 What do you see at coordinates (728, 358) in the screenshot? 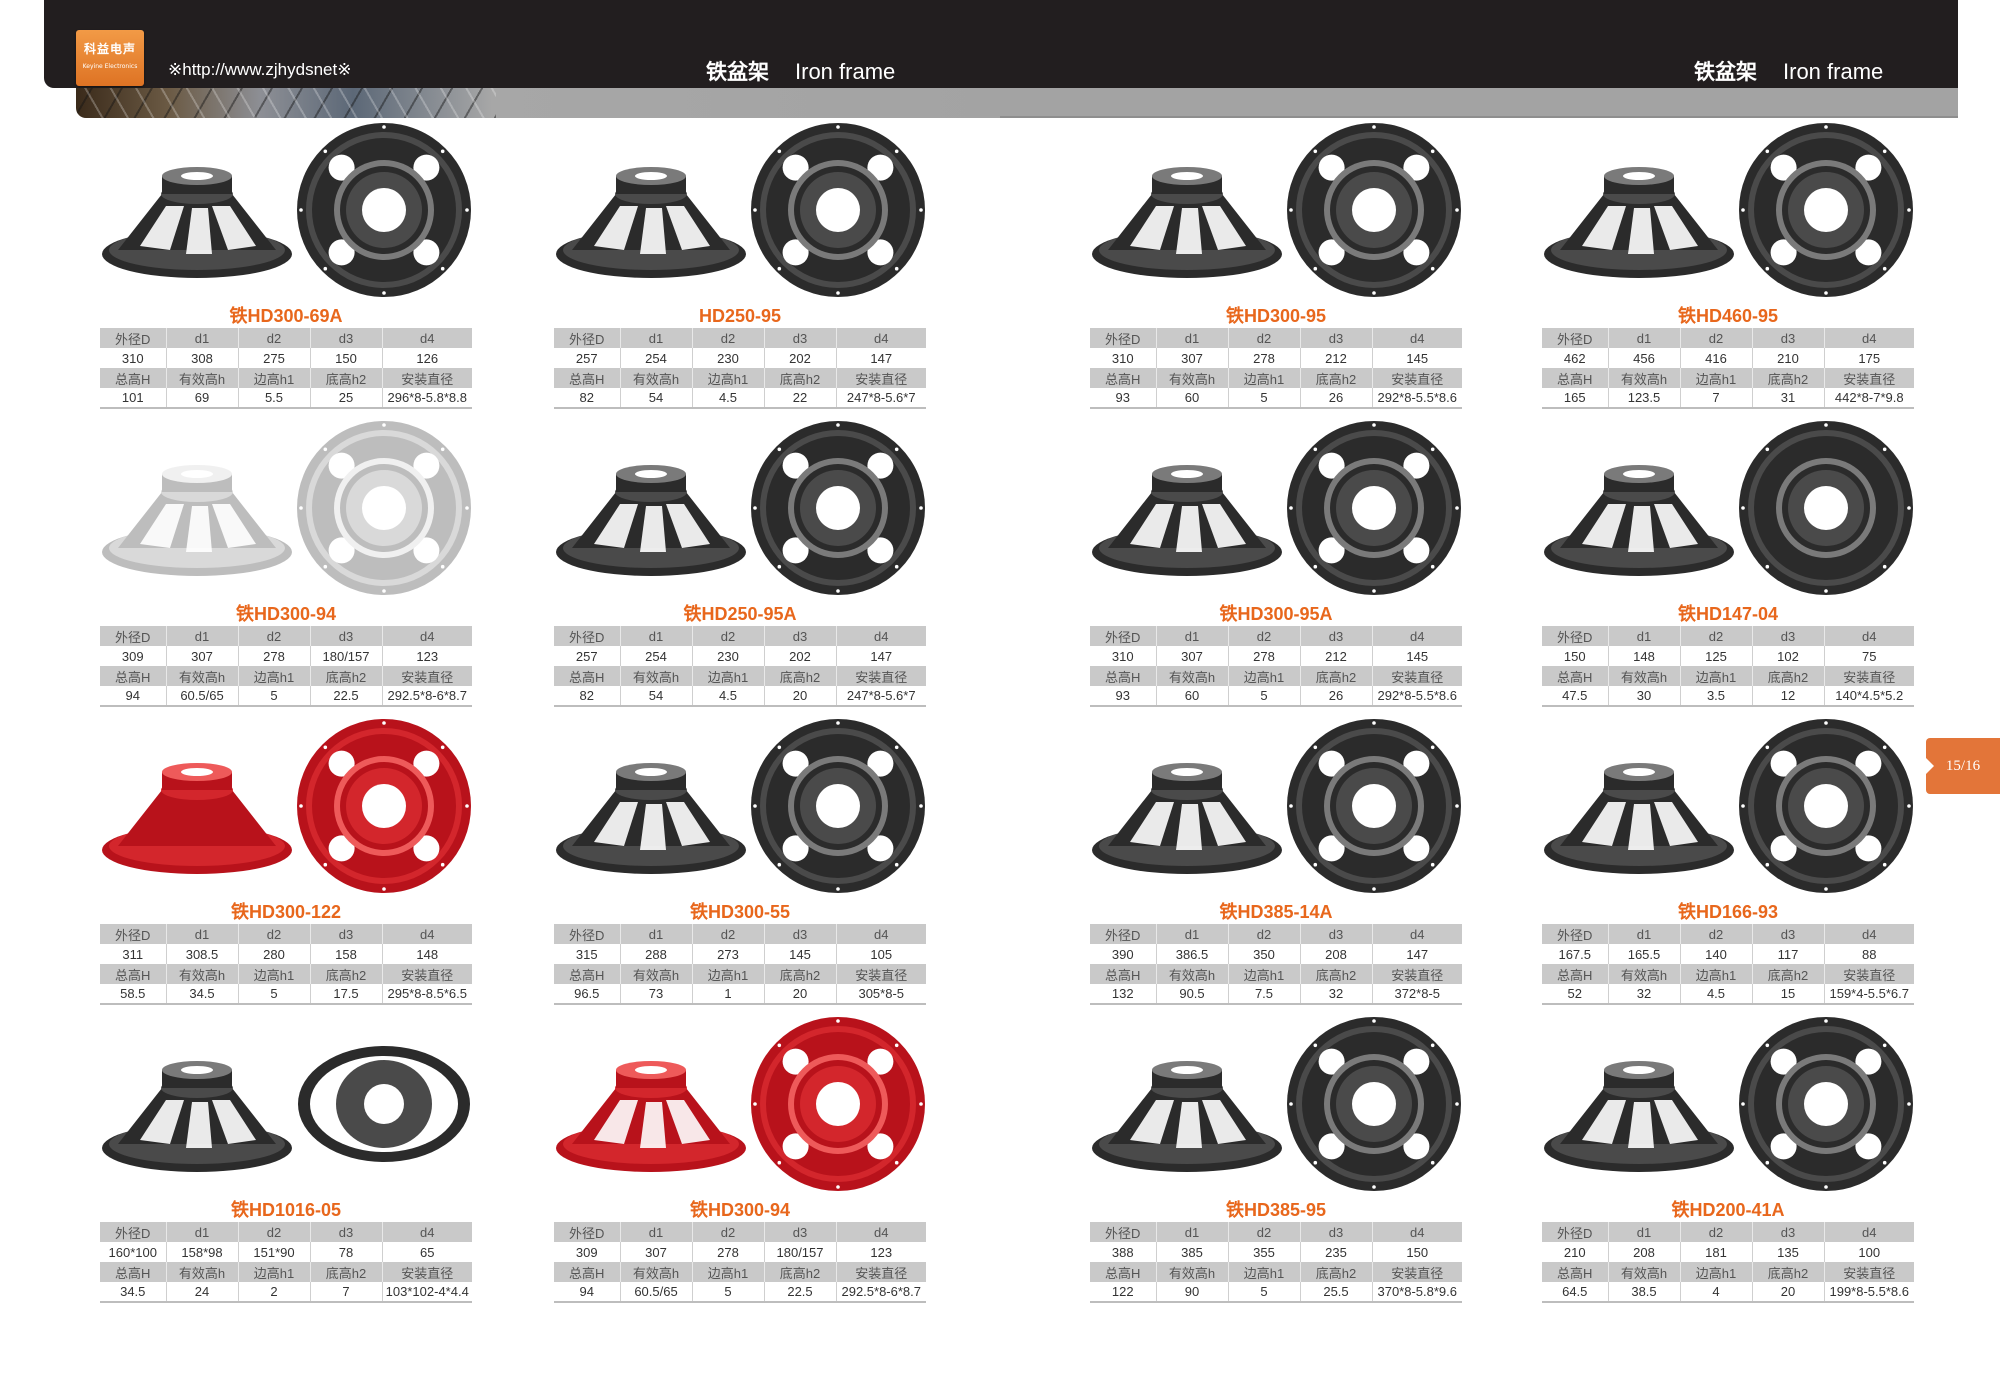
I see `spec-value-cell: 230` at bounding box center [728, 358].